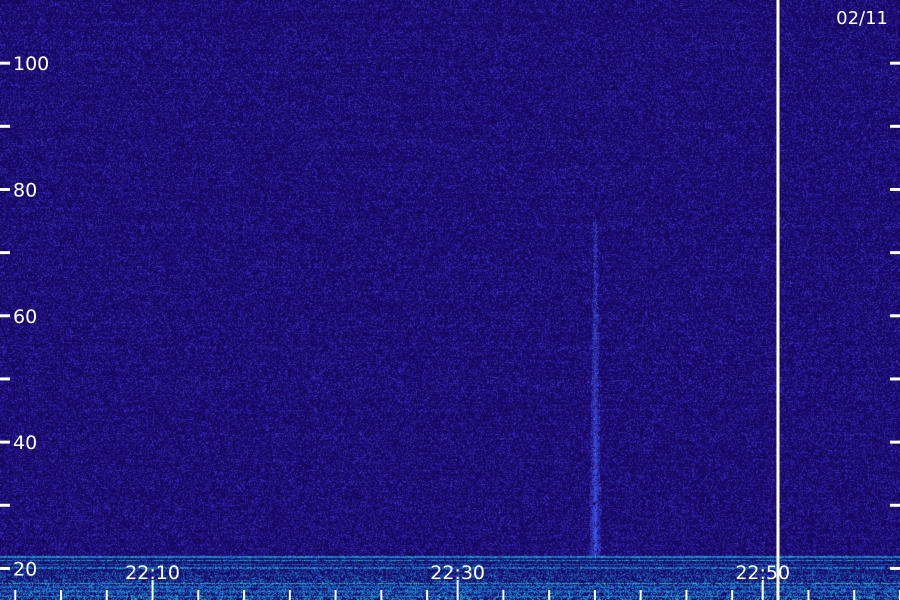 This screenshot has width=900, height=600. I want to click on x-tick-label: 22:30, so click(457, 573).